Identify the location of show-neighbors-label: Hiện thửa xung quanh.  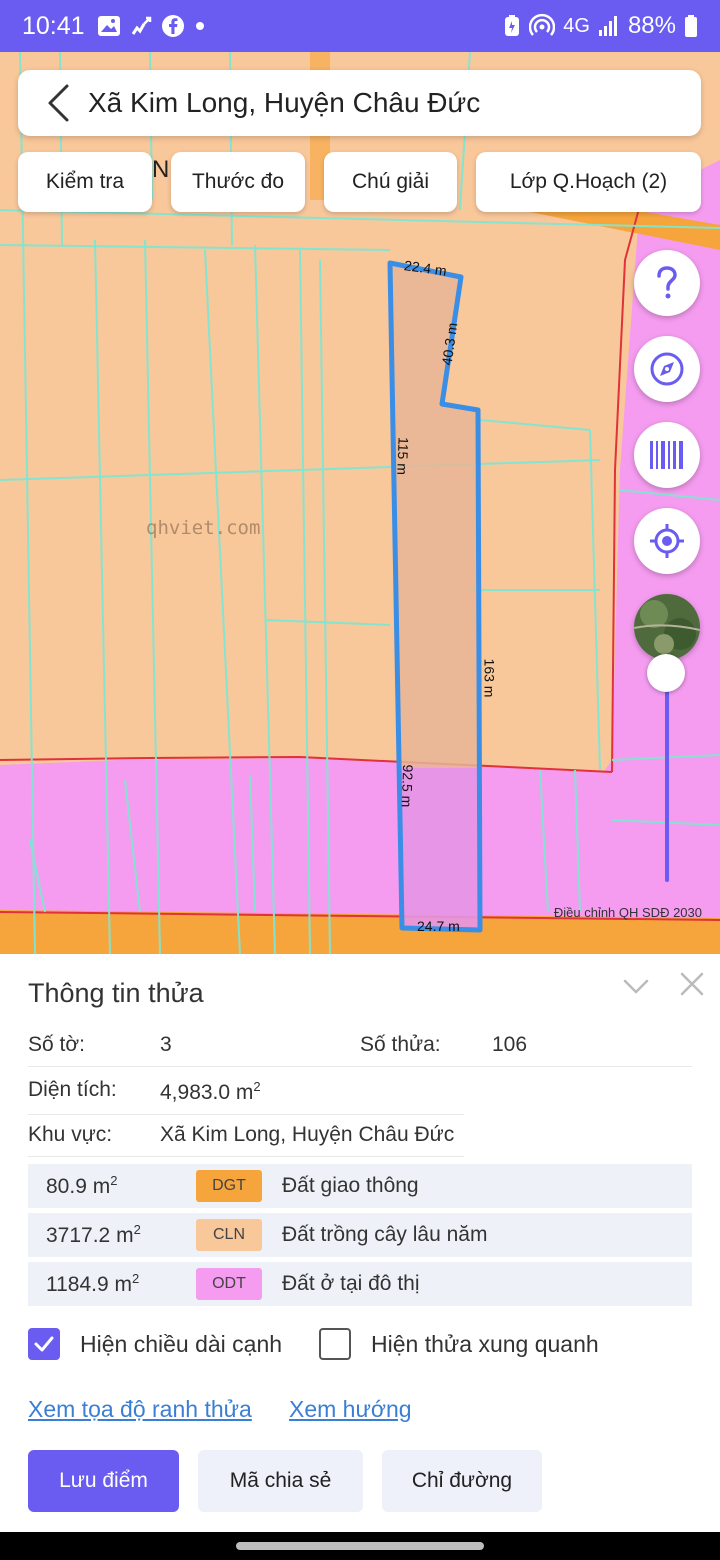
(485, 1343).